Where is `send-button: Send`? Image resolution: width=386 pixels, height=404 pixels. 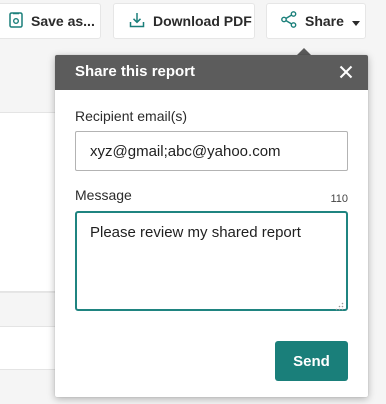 send-button: Send is located at coordinates (311, 361).